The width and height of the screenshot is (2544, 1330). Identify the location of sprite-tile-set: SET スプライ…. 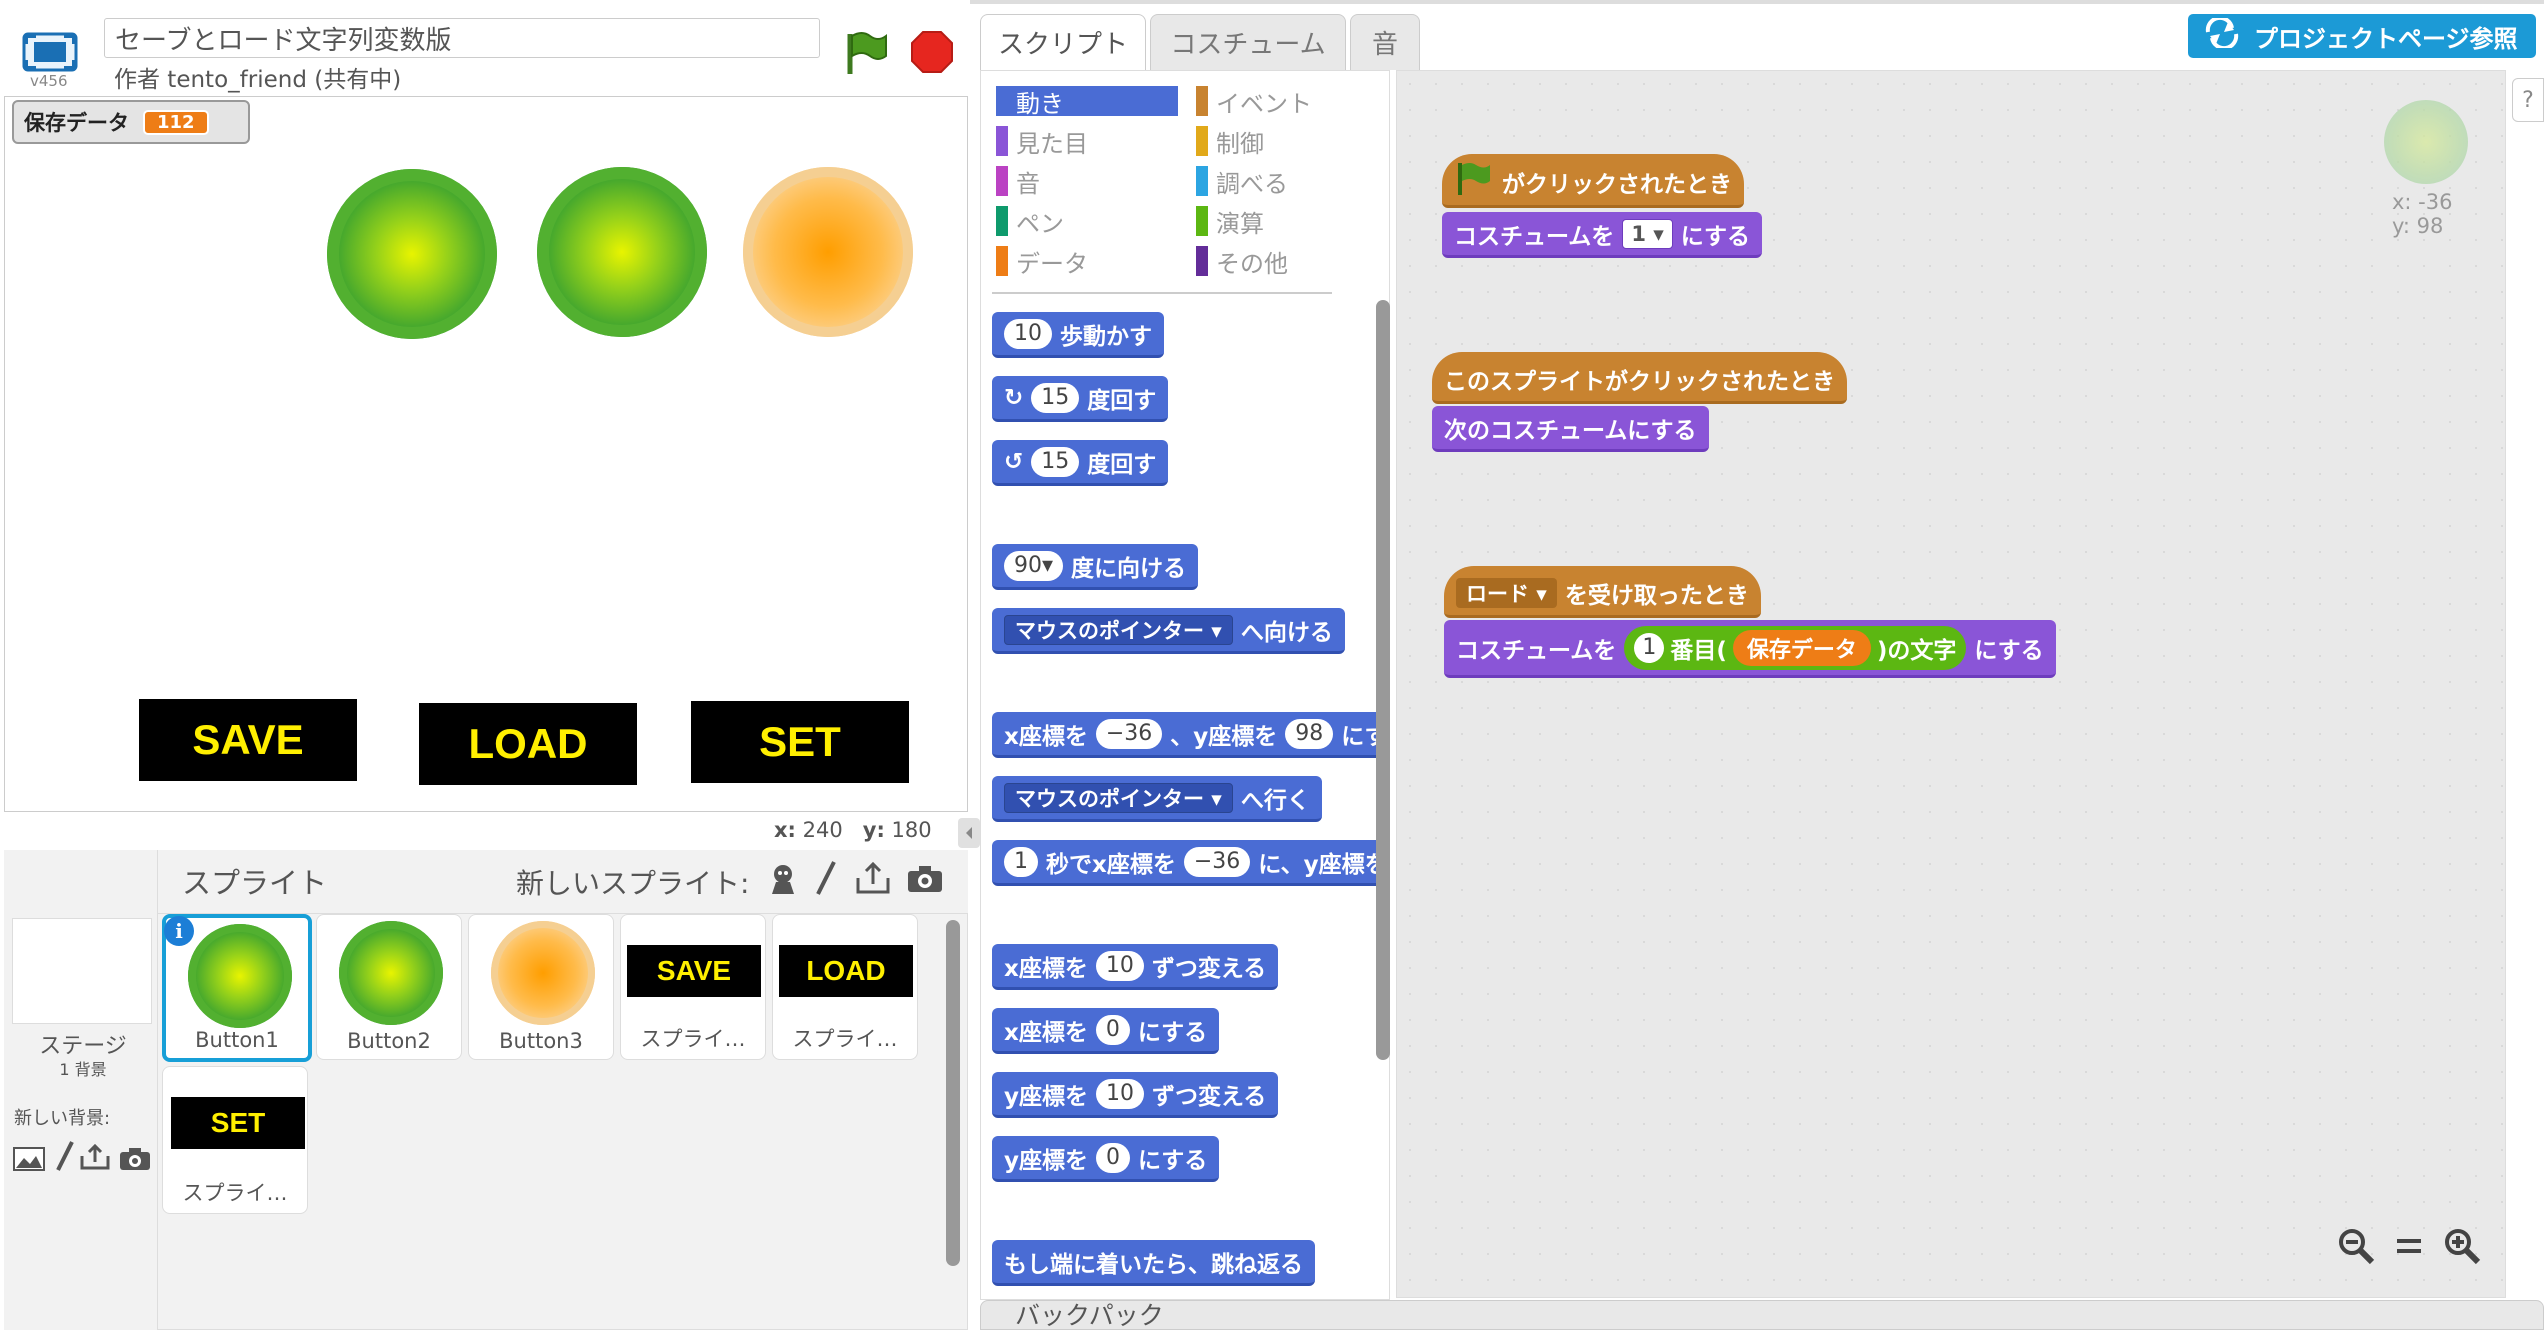
(235, 1140).